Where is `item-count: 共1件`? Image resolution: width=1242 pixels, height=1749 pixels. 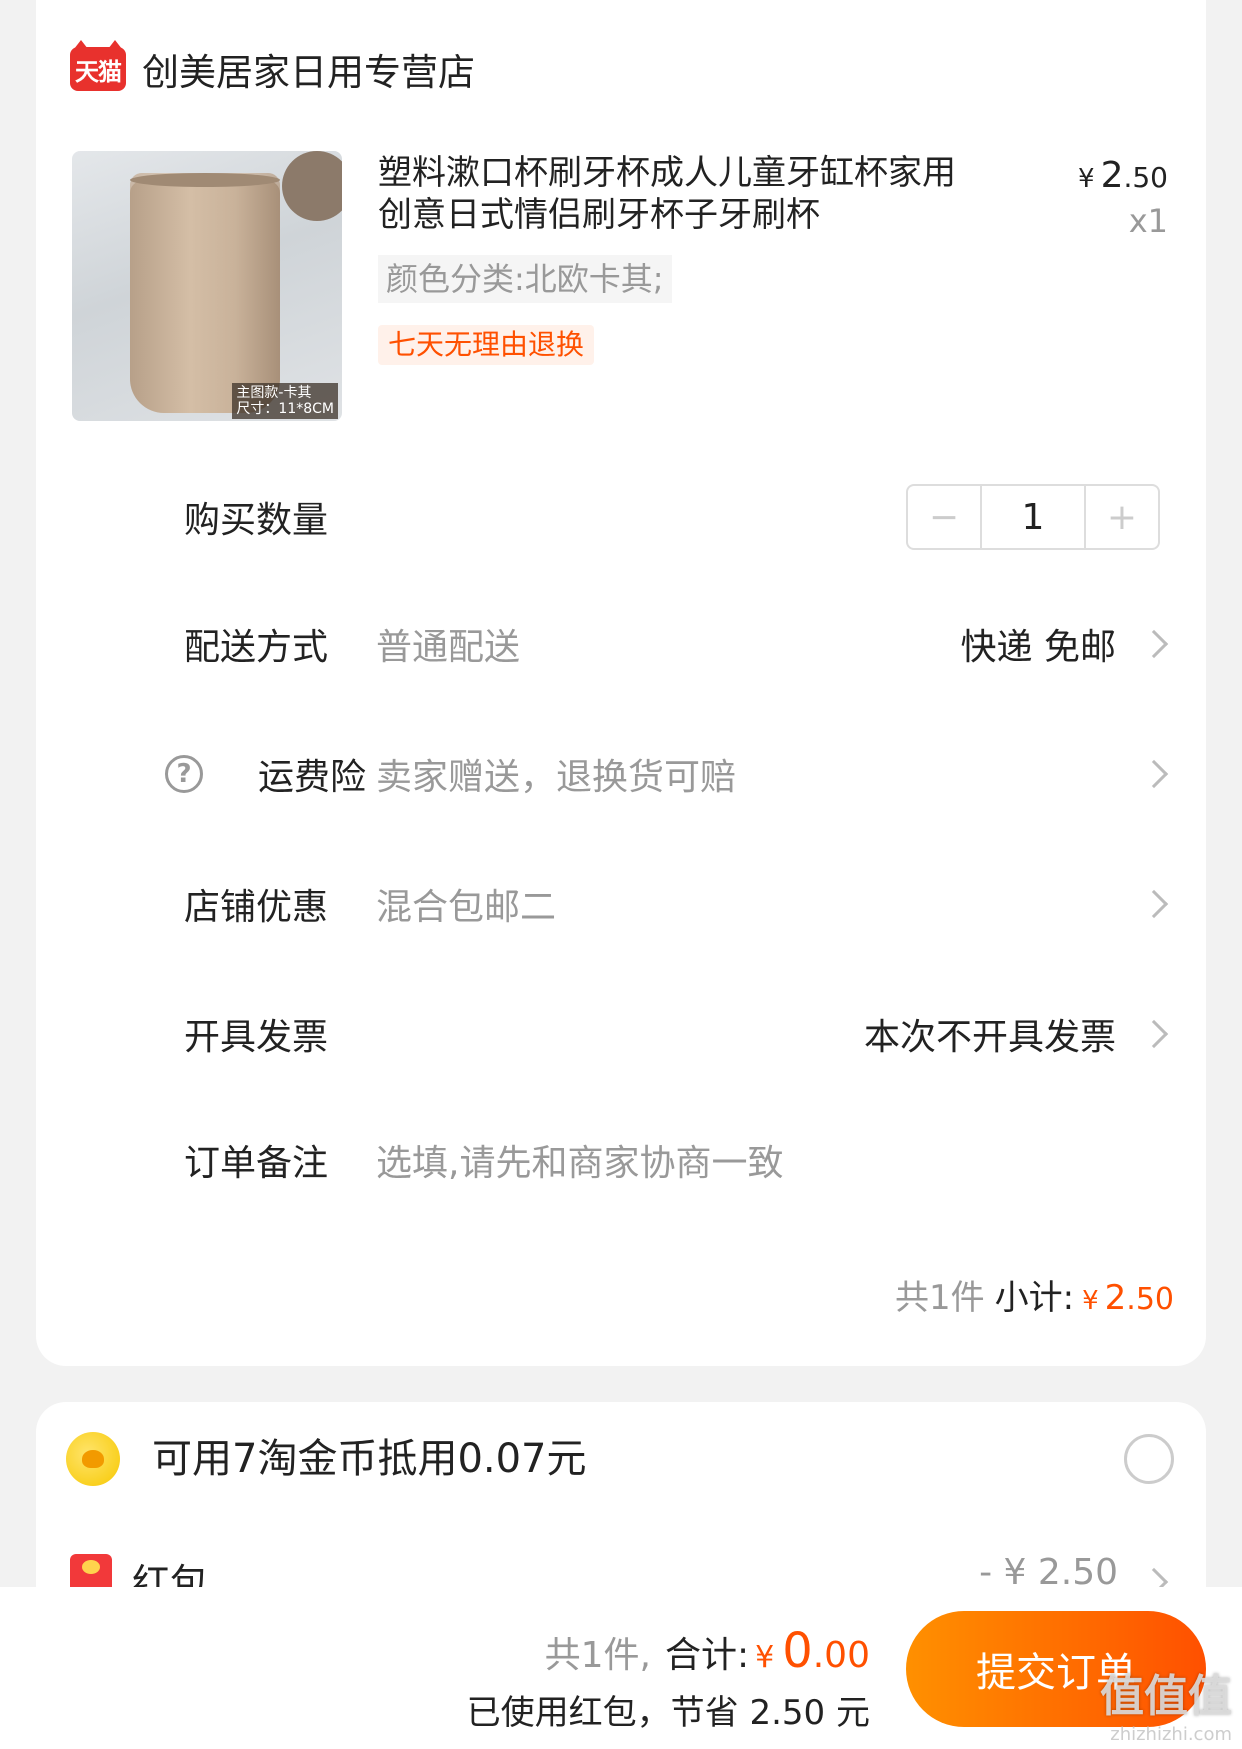
item-count: 共1件 is located at coordinates (939, 1298).